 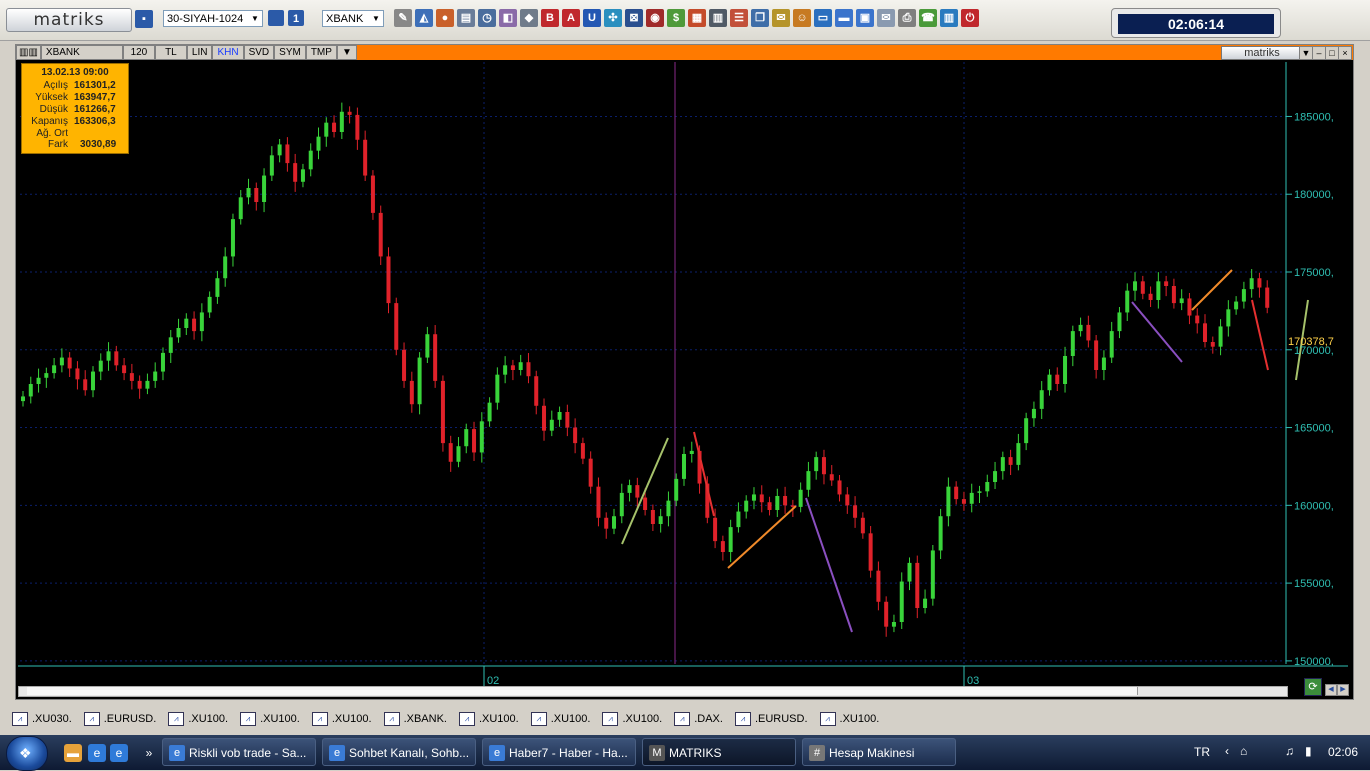 What do you see at coordinates (823, 18) in the screenshot?
I see `monitor-icon: ▭` at bounding box center [823, 18].